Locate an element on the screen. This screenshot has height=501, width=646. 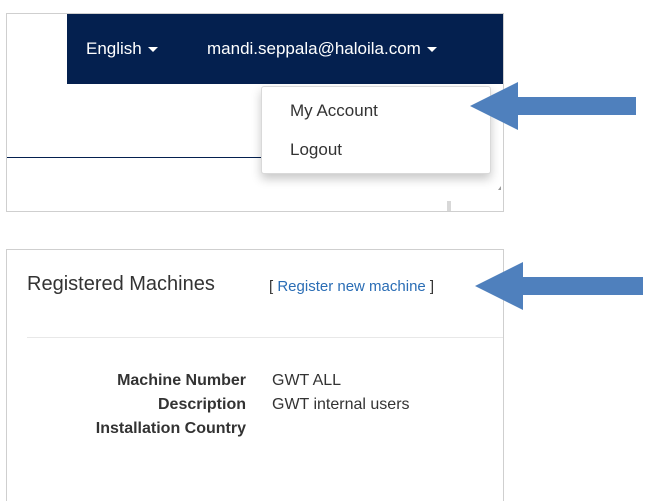
language-dropdown-toggle: English is located at coordinates (122, 49).